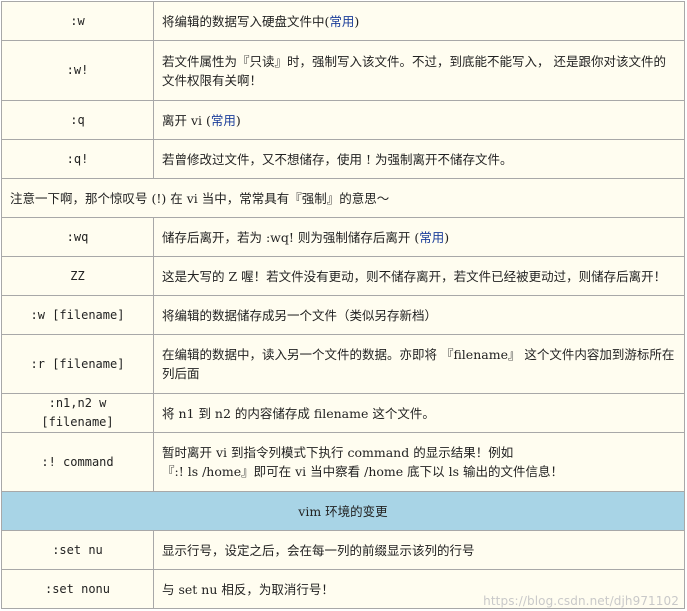  What do you see at coordinates (77, 276) in the screenshot?
I see `command-cell: ZZ` at bounding box center [77, 276].